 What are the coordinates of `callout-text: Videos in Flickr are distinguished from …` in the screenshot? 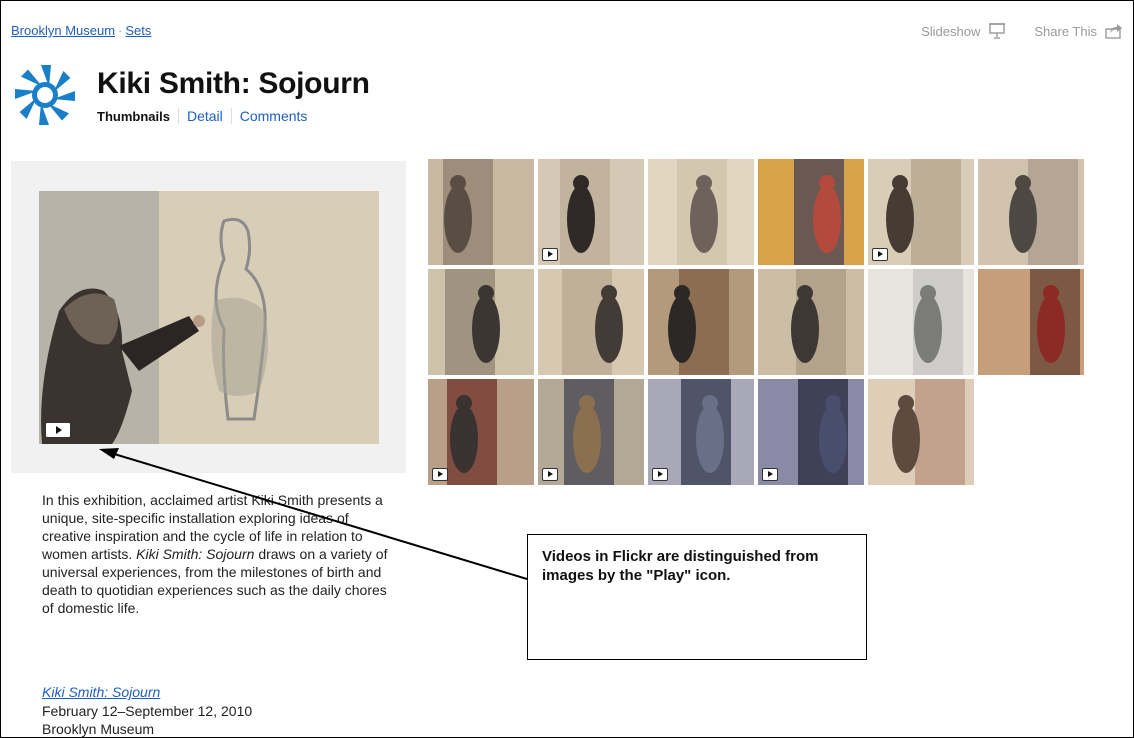 It's located at (680, 566).